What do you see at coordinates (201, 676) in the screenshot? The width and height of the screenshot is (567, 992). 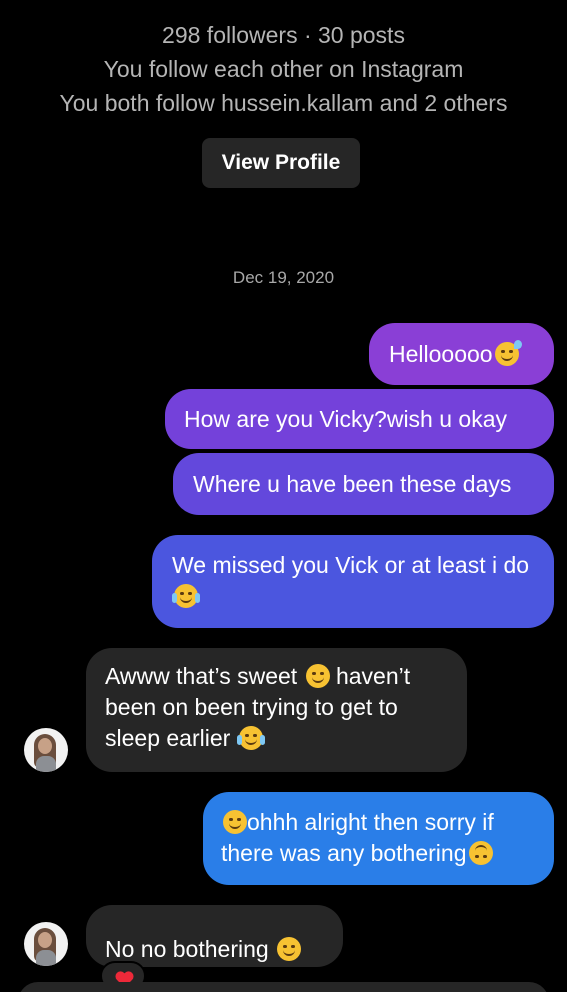 I see `message-text: Awww that’s sweet` at bounding box center [201, 676].